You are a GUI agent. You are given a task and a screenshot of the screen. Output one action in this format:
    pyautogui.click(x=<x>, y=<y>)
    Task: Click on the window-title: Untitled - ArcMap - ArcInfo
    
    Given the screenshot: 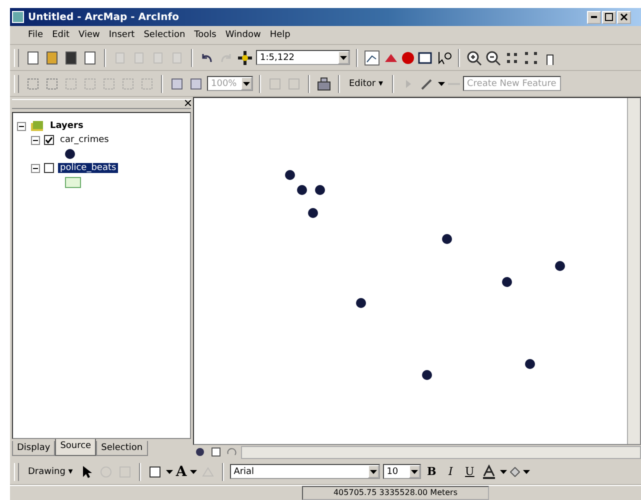 What is the action you would take?
    pyautogui.click(x=104, y=17)
    